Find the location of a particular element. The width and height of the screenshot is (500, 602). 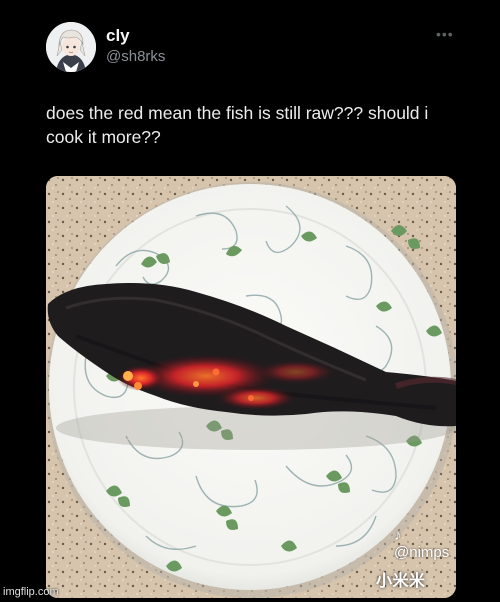

tiktok-handle: @nimps is located at coordinates (422, 552).